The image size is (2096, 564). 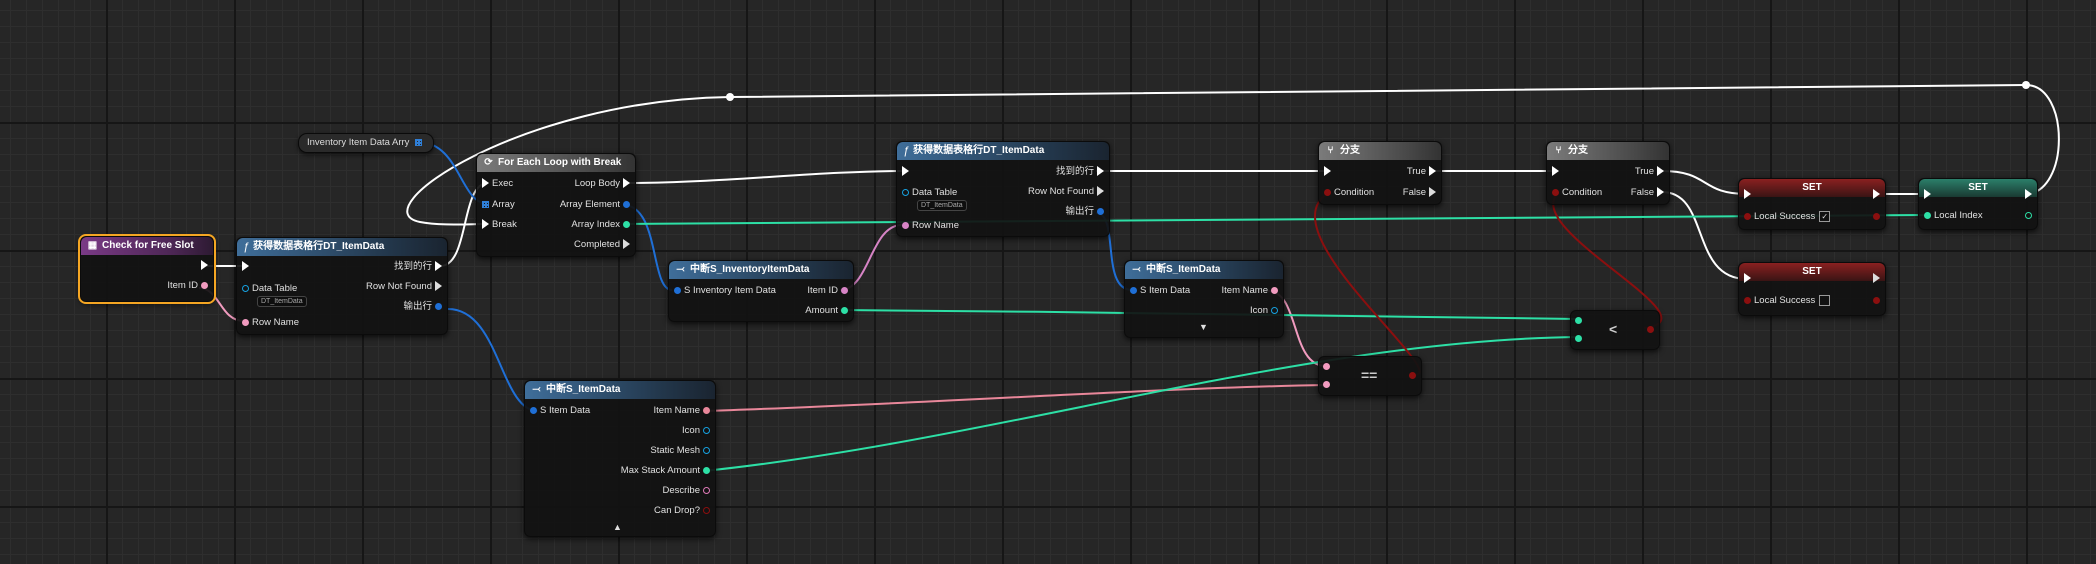 I want to click on loop-body-pin: Loop Body, so click(x=604, y=184).